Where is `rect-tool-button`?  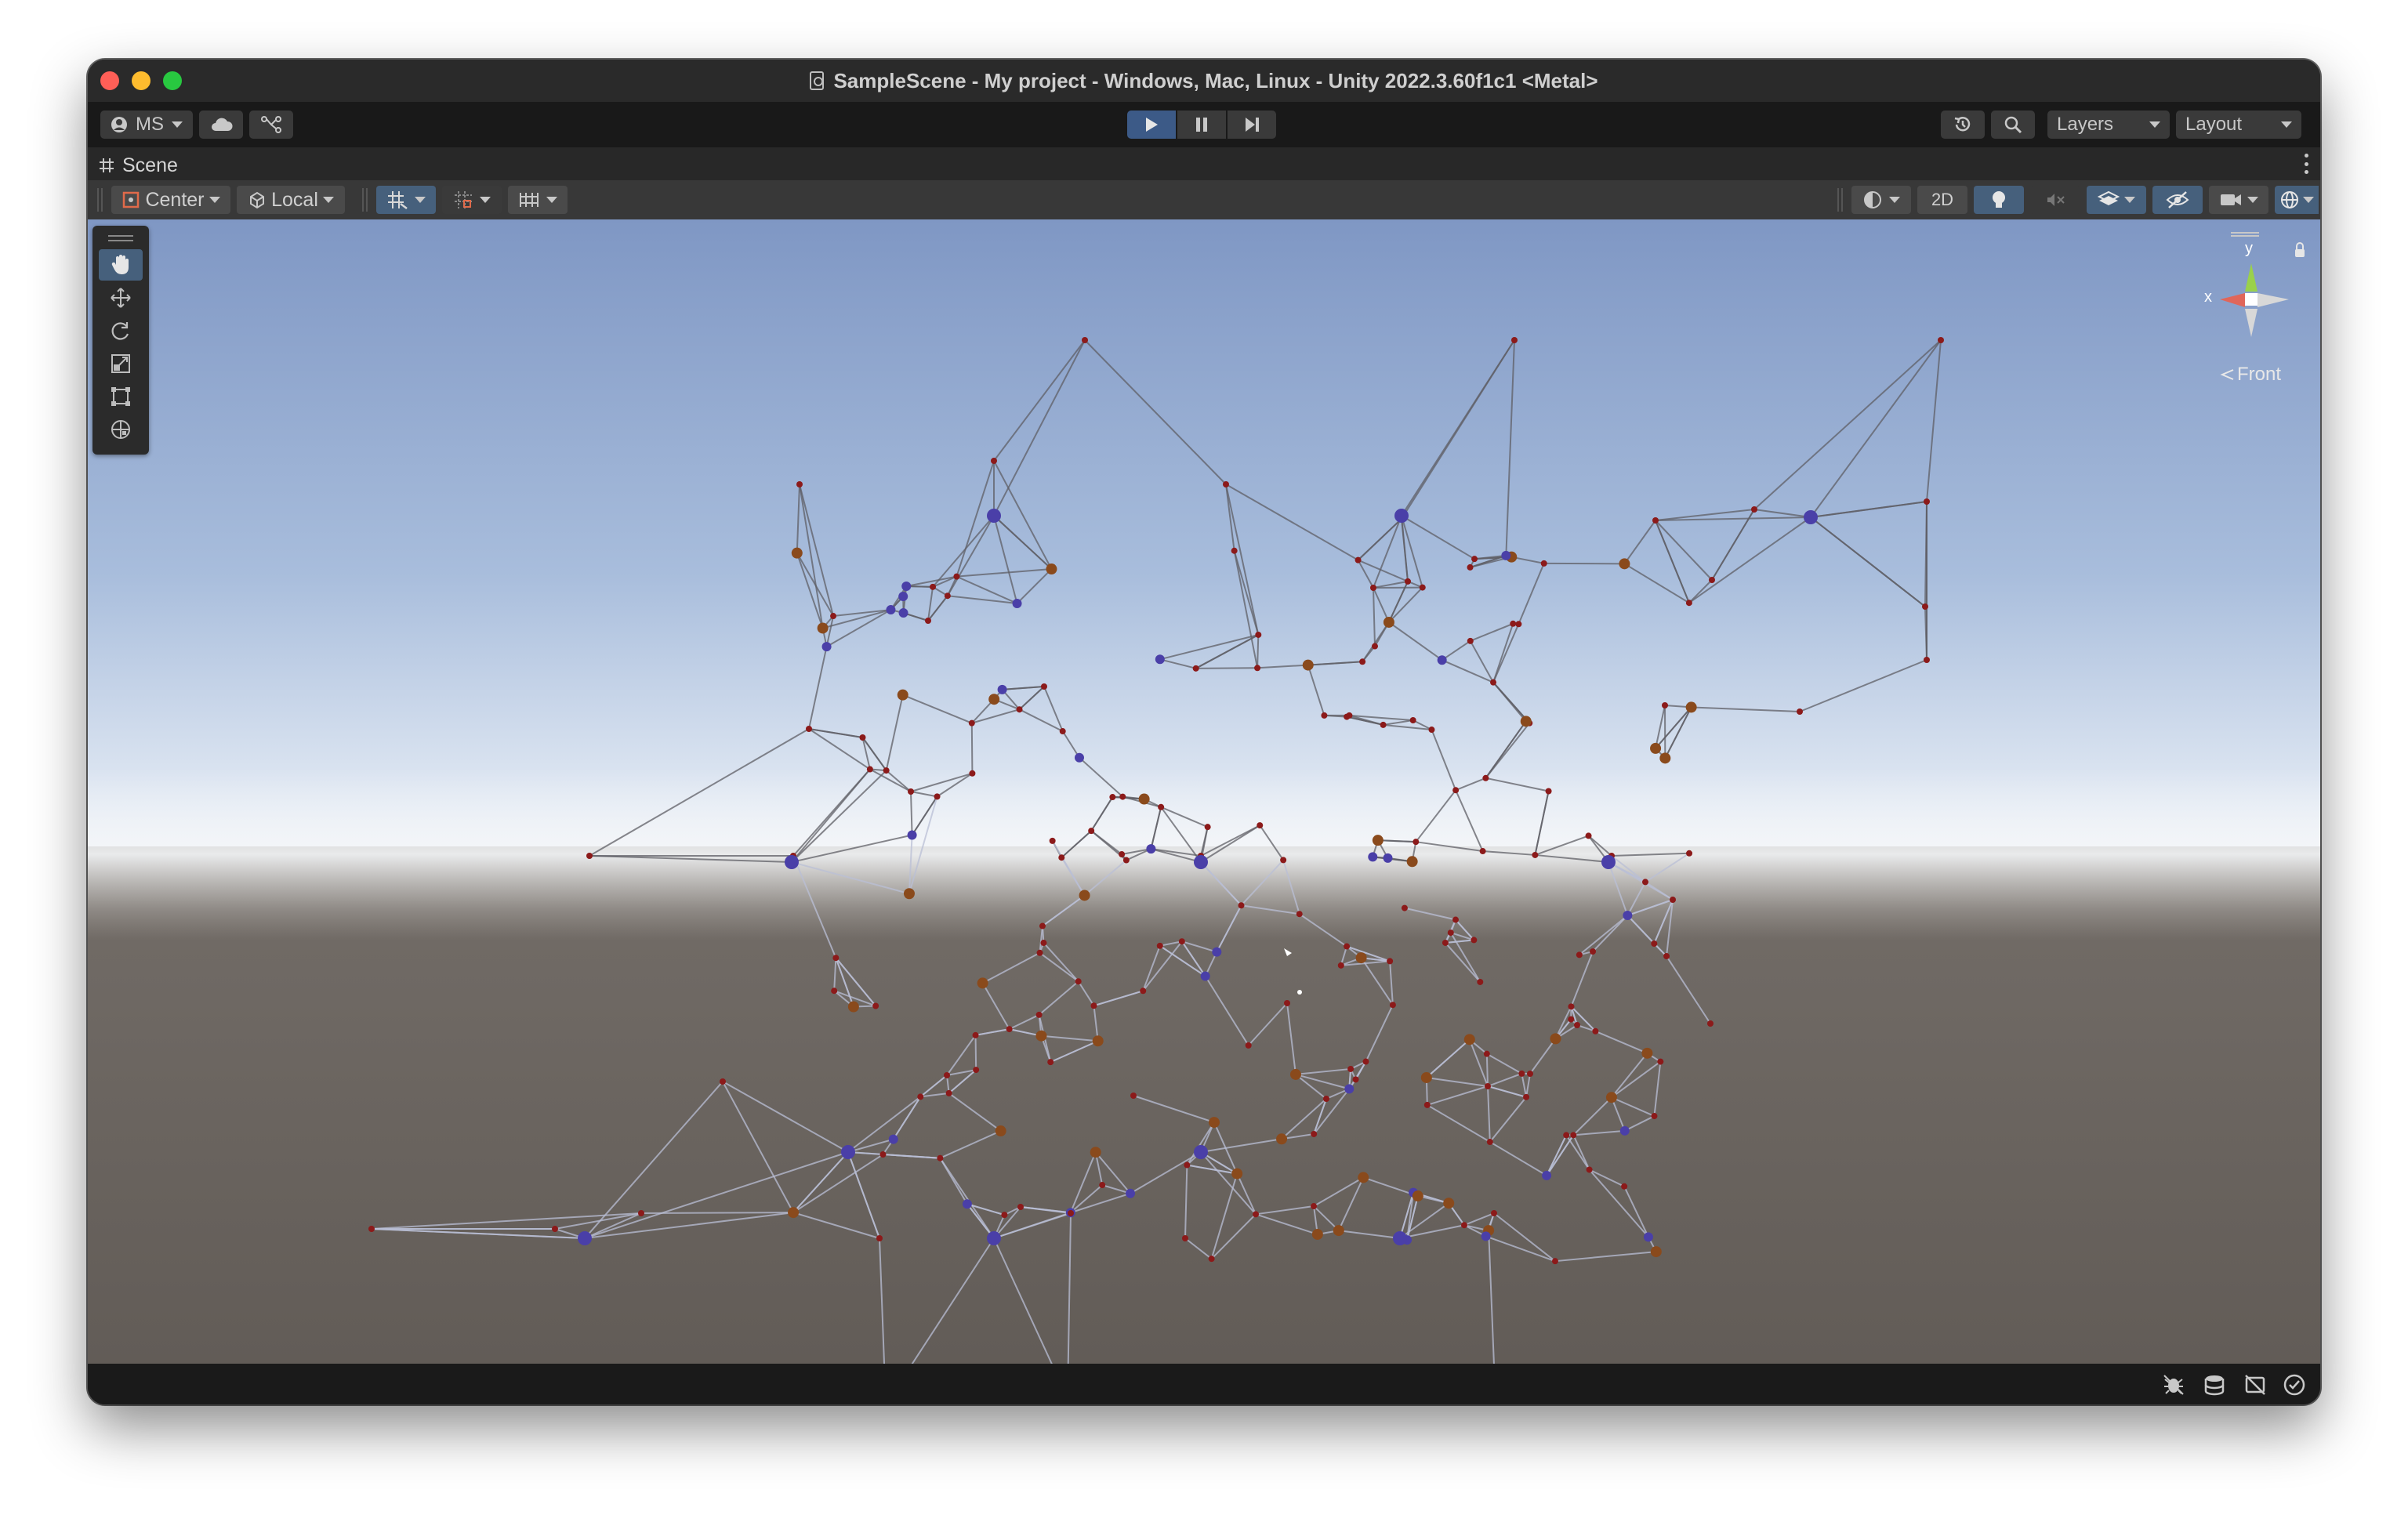
rect-tool-button is located at coordinates (121, 396).